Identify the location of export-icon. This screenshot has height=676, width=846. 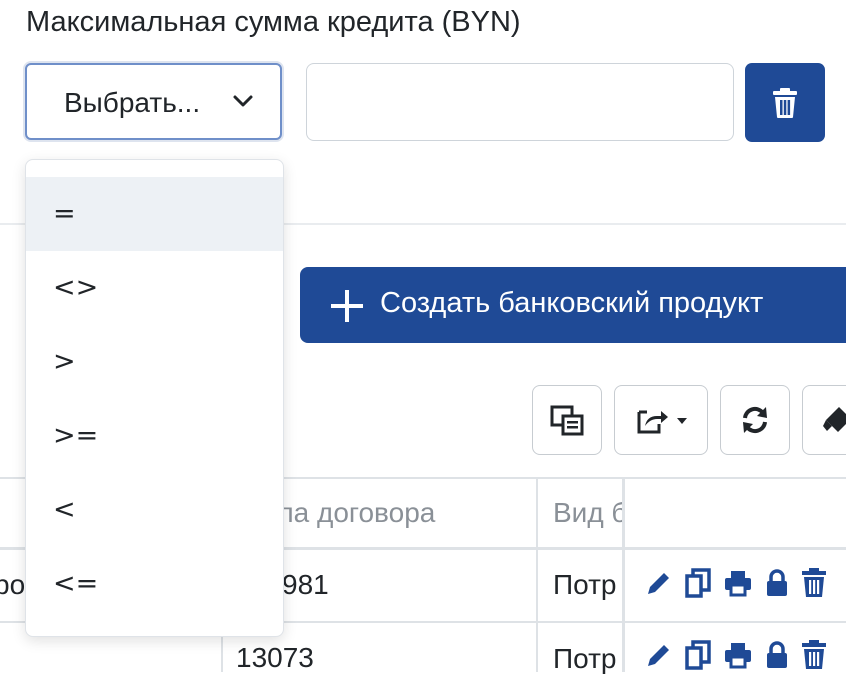
(662, 422).